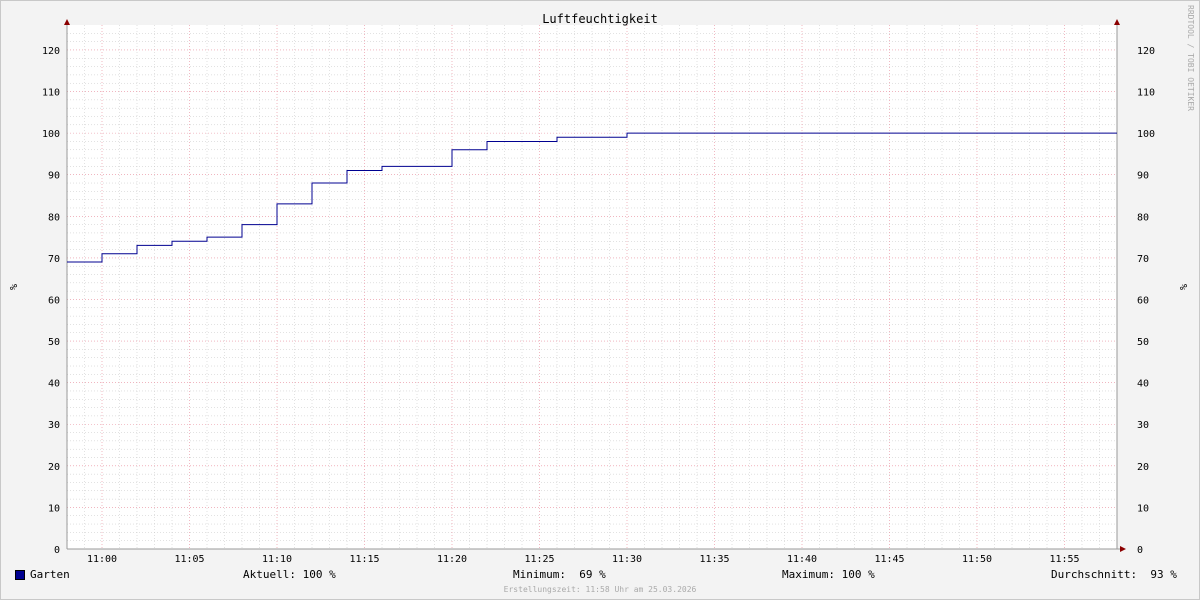 Image resolution: width=1200 pixels, height=600 pixels. What do you see at coordinates (1146, 93) in the screenshot?
I see `y-tick-label-right: 110` at bounding box center [1146, 93].